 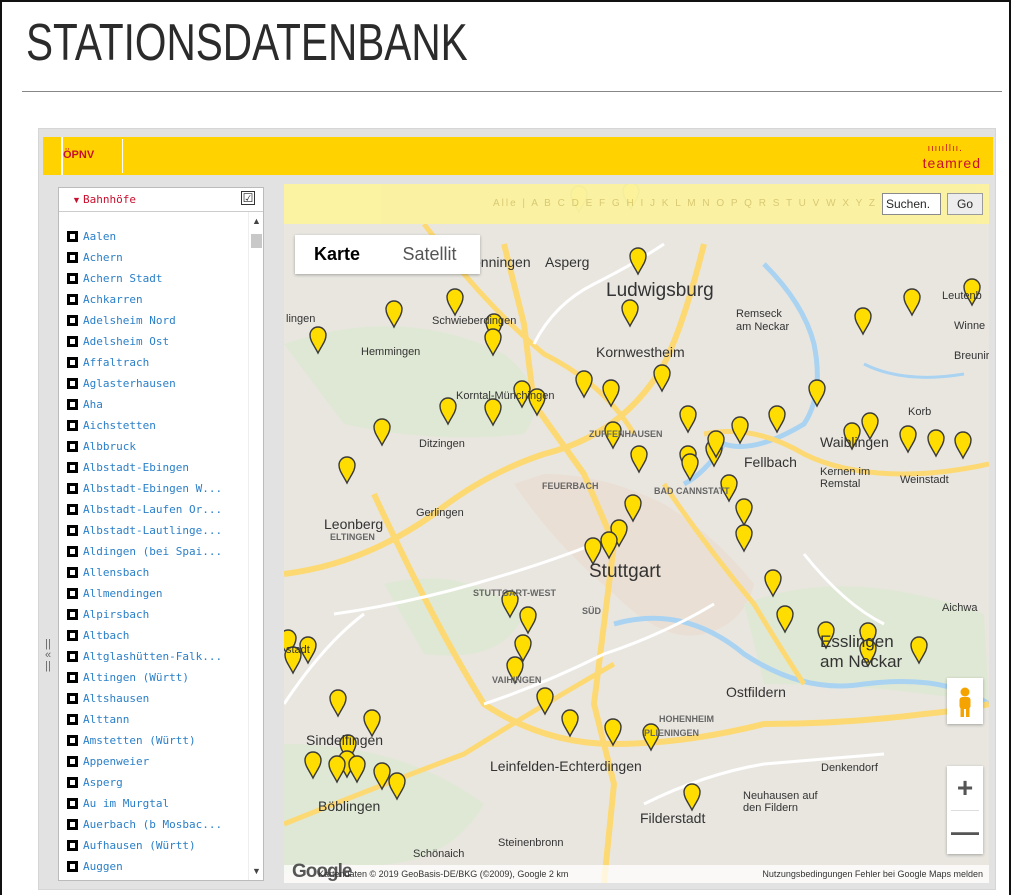 I want to click on station-name: Affaltrach, so click(x=116, y=362).